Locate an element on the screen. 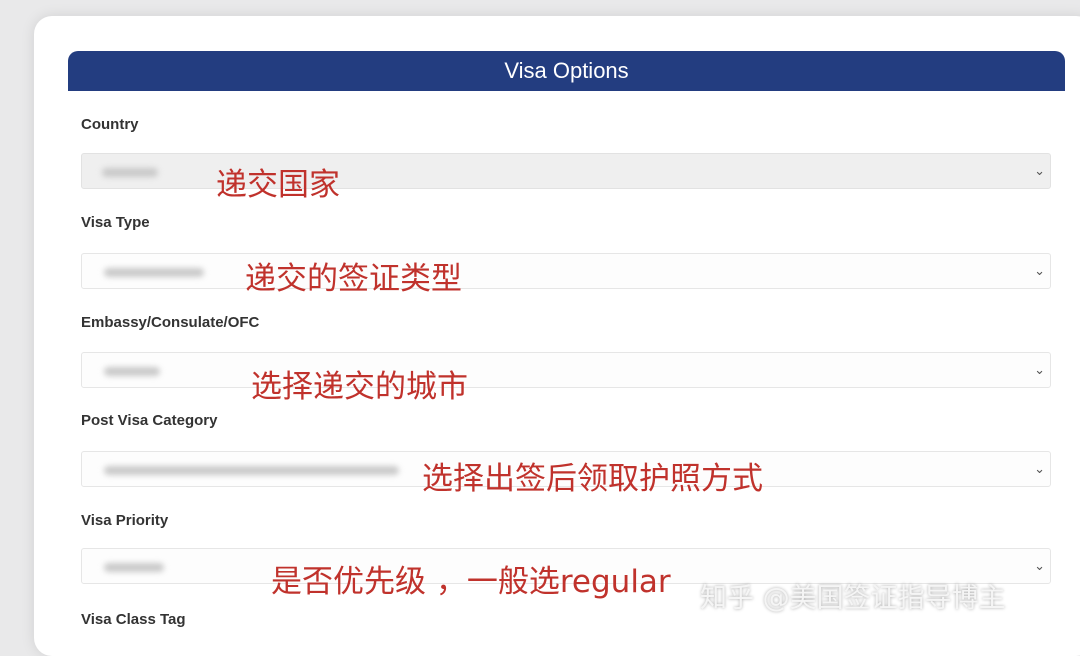  visa-type-select: ⌄ is located at coordinates (566, 271).